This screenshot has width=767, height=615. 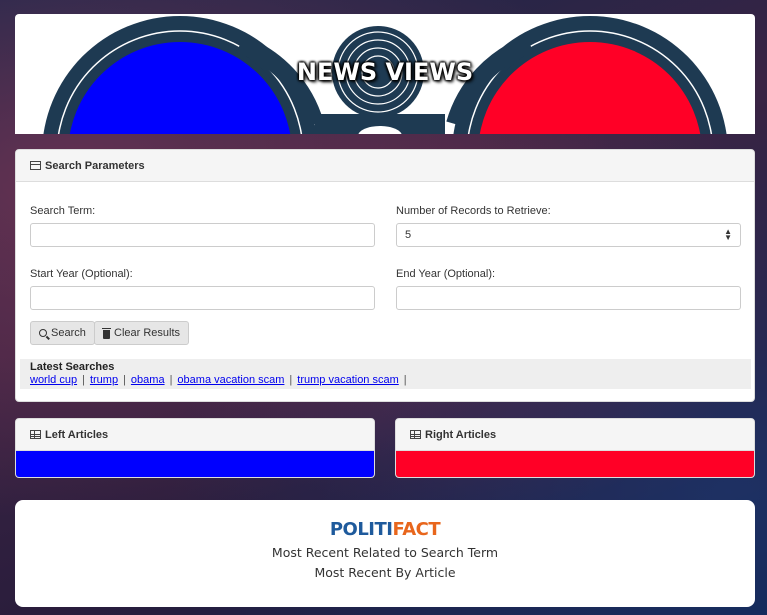 I want to click on records-select: 5 ▲ ▼, so click(x=568, y=235).